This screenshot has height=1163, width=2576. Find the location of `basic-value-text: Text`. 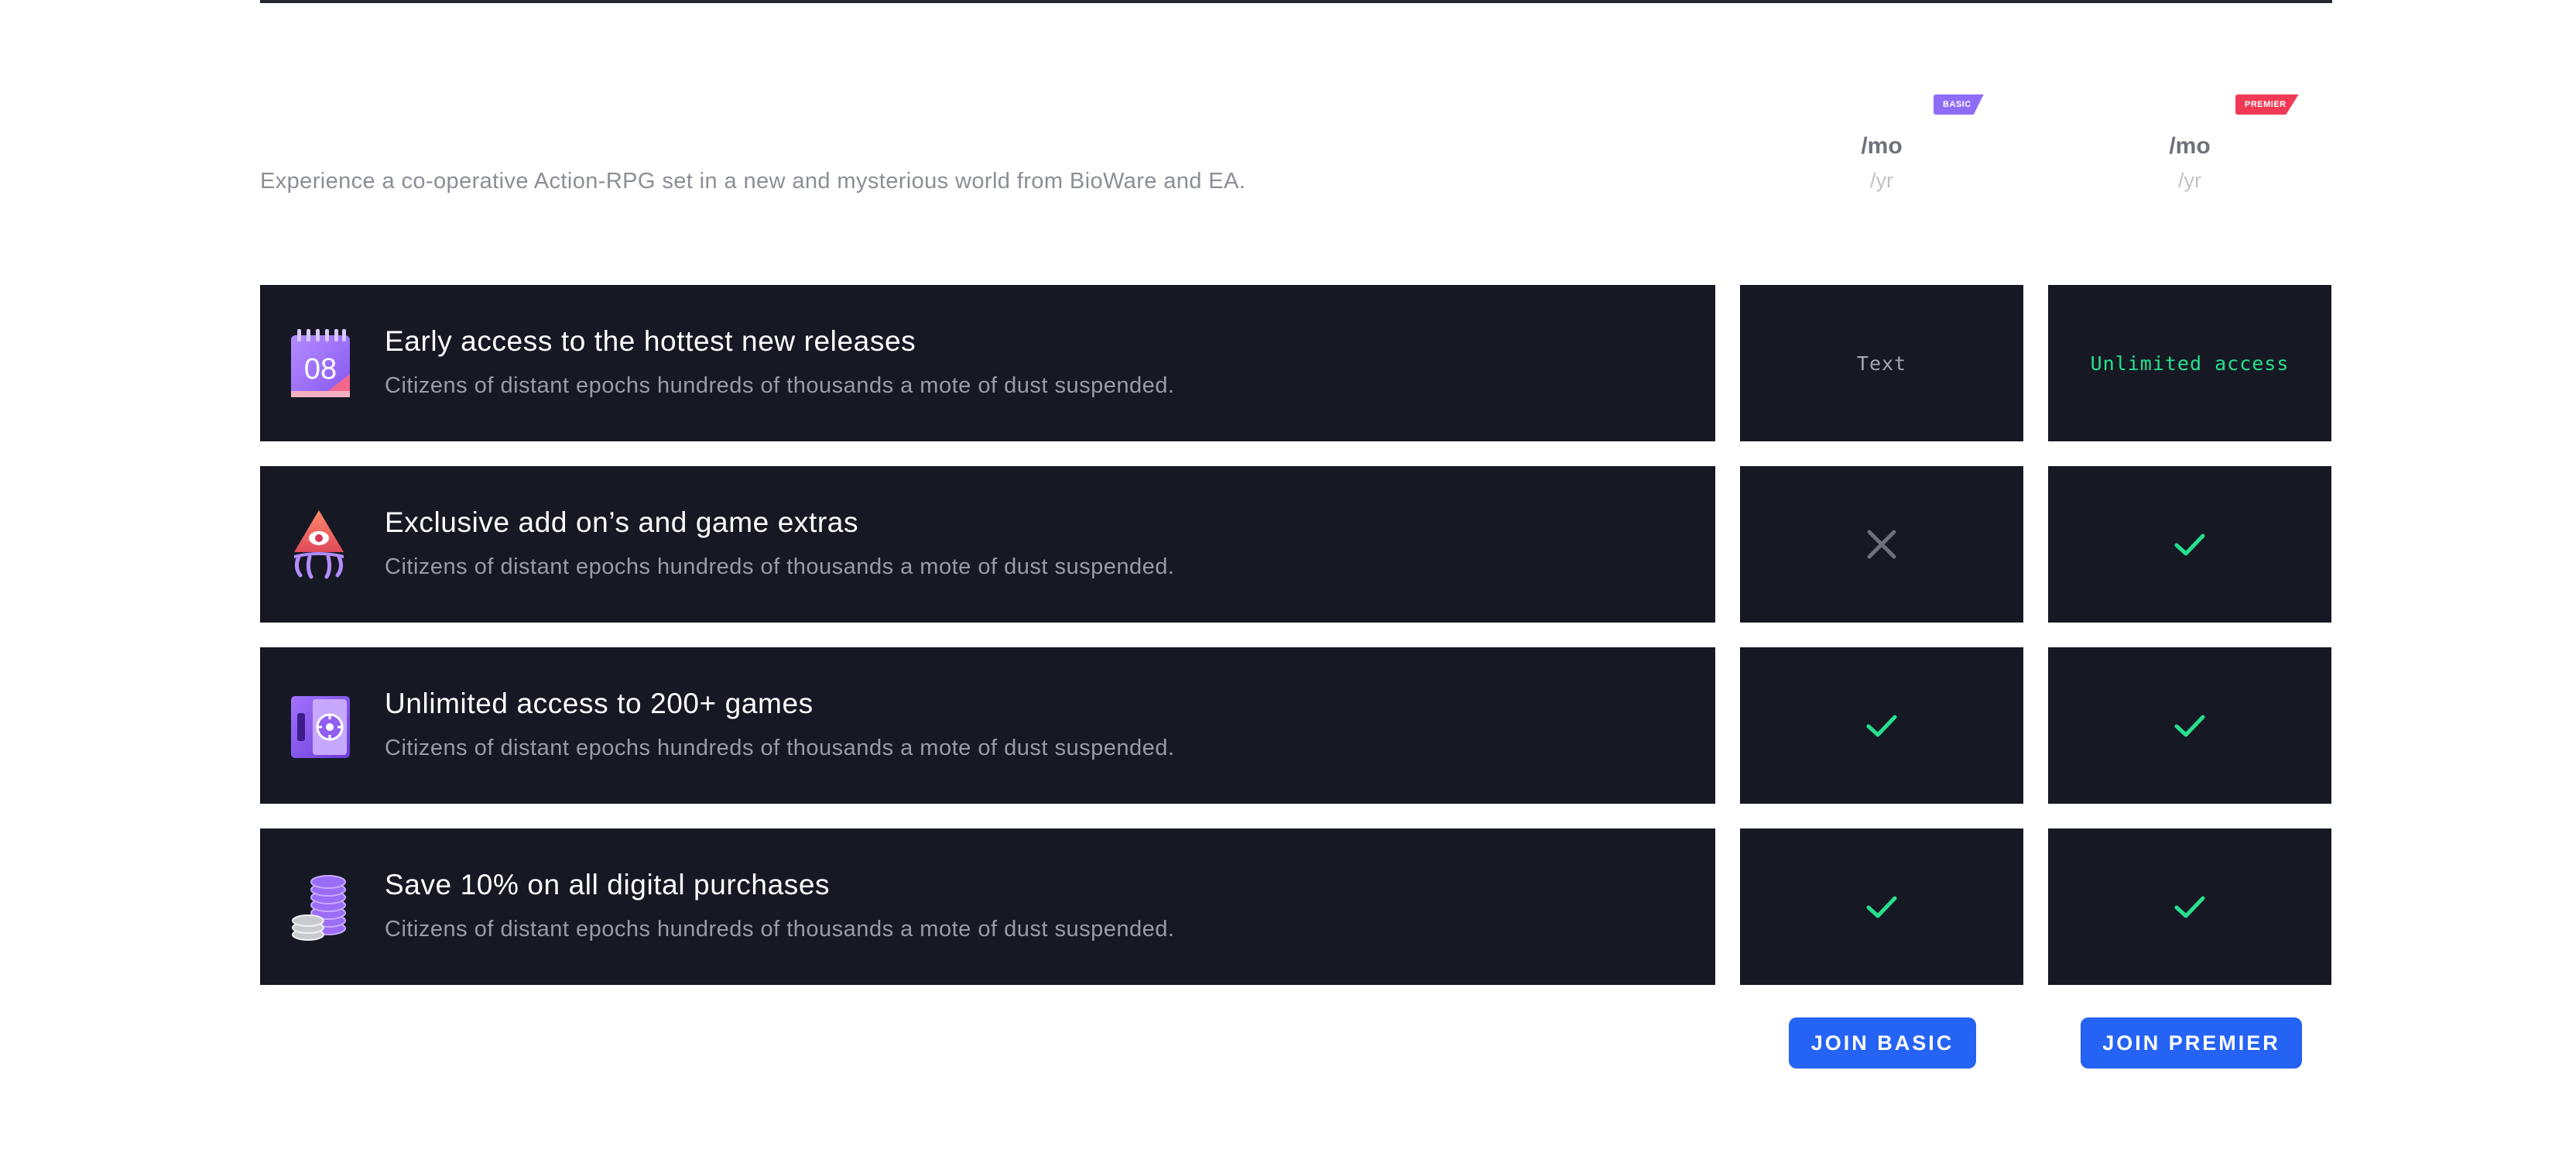

basic-value-text: Text is located at coordinates (1881, 364).